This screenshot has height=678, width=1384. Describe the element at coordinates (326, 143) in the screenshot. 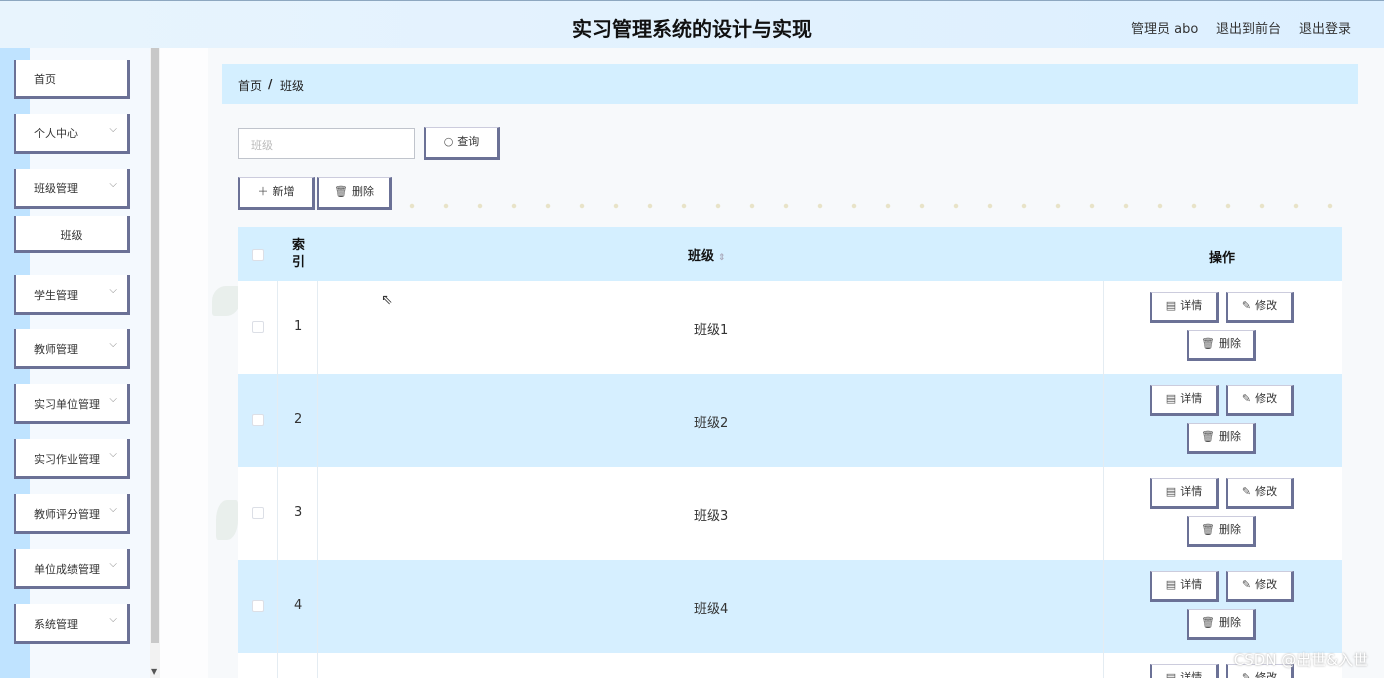

I see `class-search-input: 班级` at that location.